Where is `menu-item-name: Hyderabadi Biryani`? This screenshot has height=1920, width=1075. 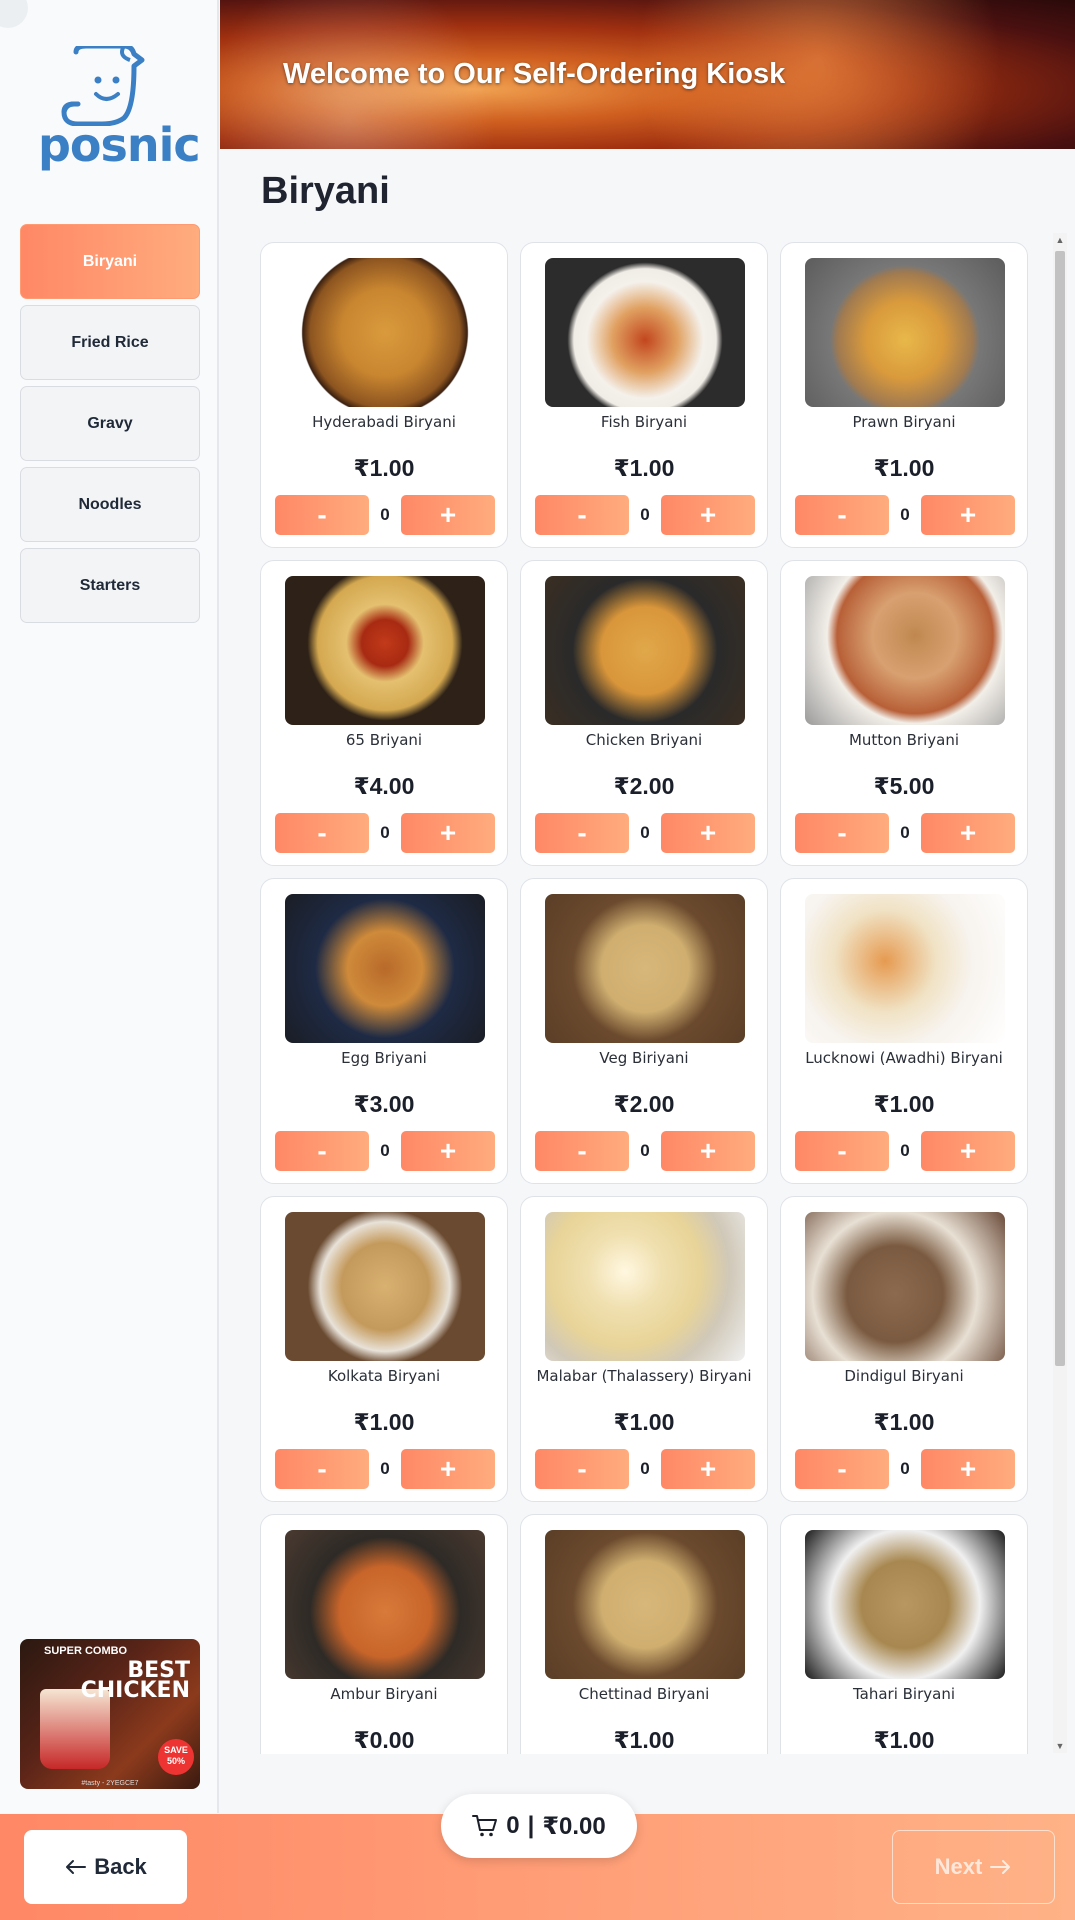 menu-item-name: Hyderabadi Biryani is located at coordinates (384, 422).